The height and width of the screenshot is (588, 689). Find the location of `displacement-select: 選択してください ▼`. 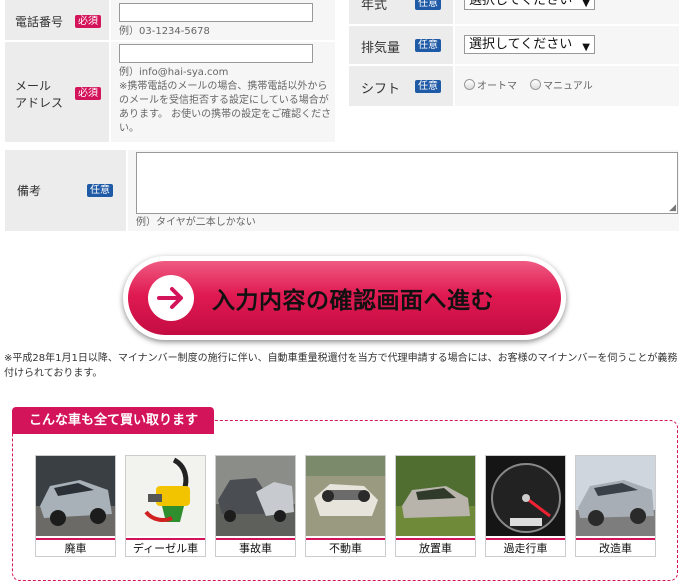

displacement-select: 選択してください ▼ is located at coordinates (529, 44).